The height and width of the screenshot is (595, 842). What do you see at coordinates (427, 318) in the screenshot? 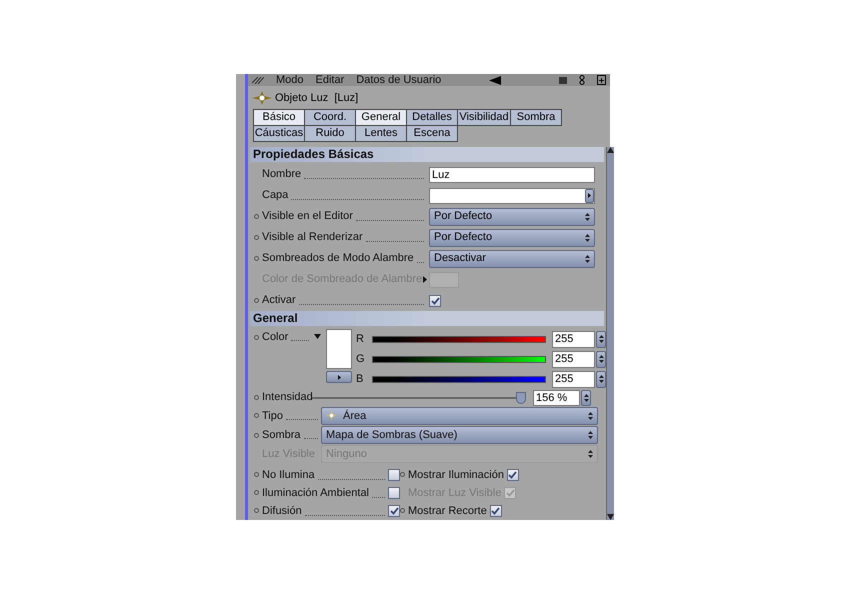
I see `section-header: General` at bounding box center [427, 318].